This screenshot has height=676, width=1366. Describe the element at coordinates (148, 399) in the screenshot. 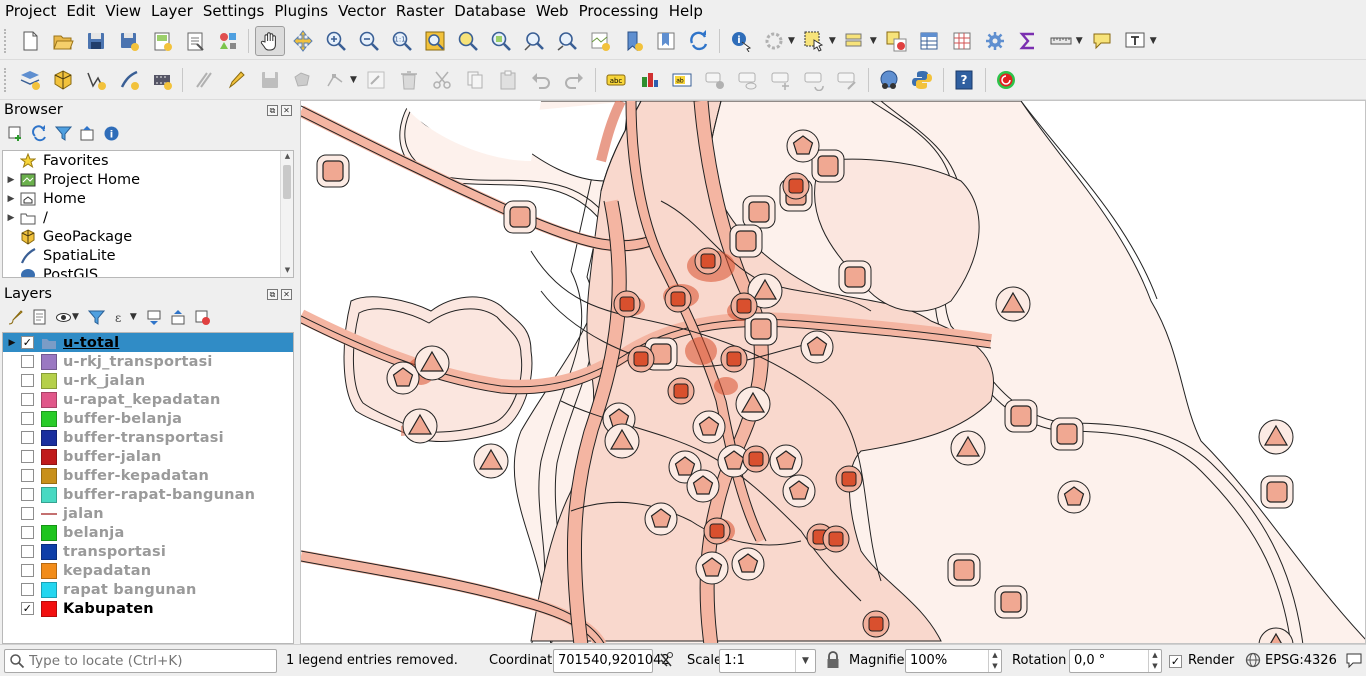

I see `layer-row-u-rapat-kepadatan: u-rapat_kepadatan` at that location.